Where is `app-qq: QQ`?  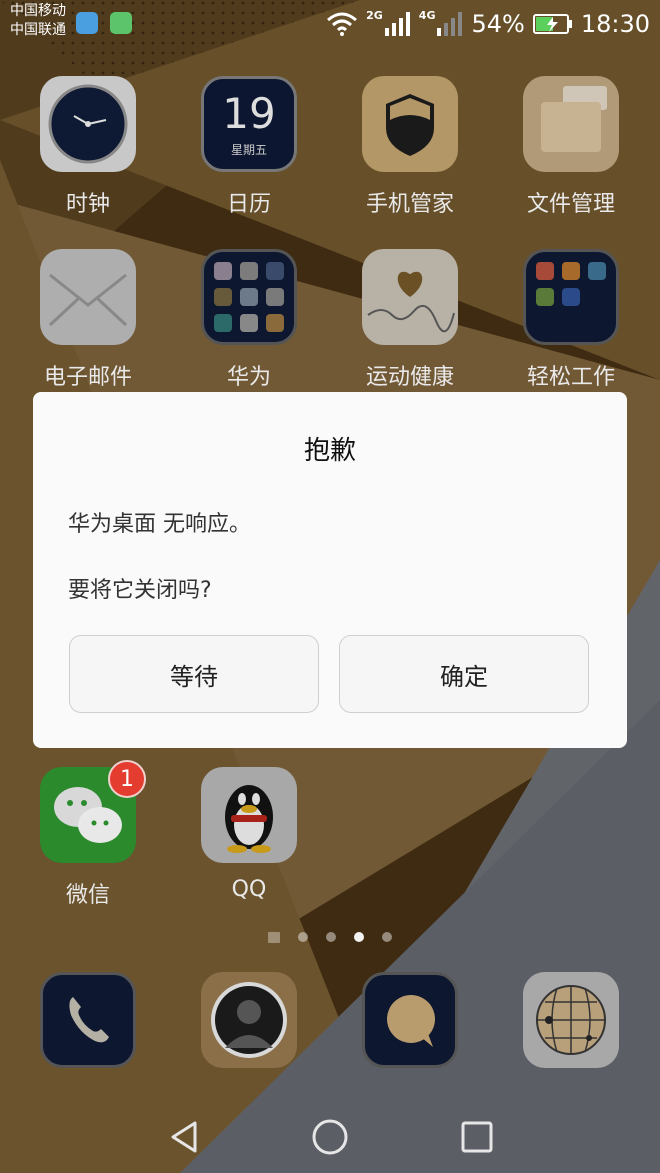 app-qq: QQ is located at coordinates (249, 834).